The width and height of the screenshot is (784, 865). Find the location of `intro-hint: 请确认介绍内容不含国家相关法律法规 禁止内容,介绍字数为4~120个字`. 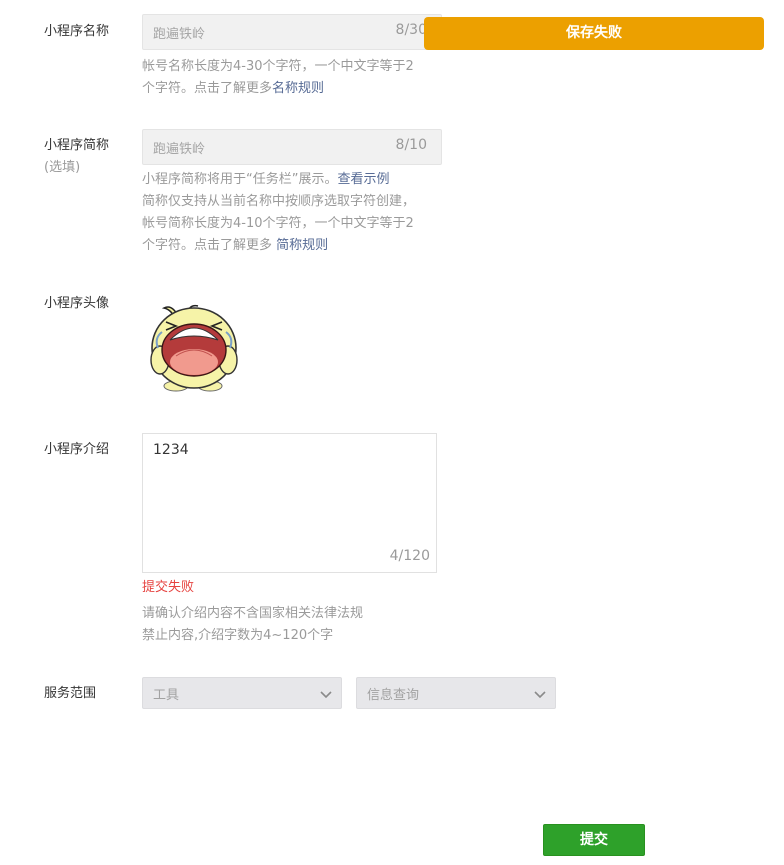

intro-hint: 请确认介绍内容不含国家相关法律法规 禁止内容,介绍字数为4~120个字 is located at coordinates (252, 625).